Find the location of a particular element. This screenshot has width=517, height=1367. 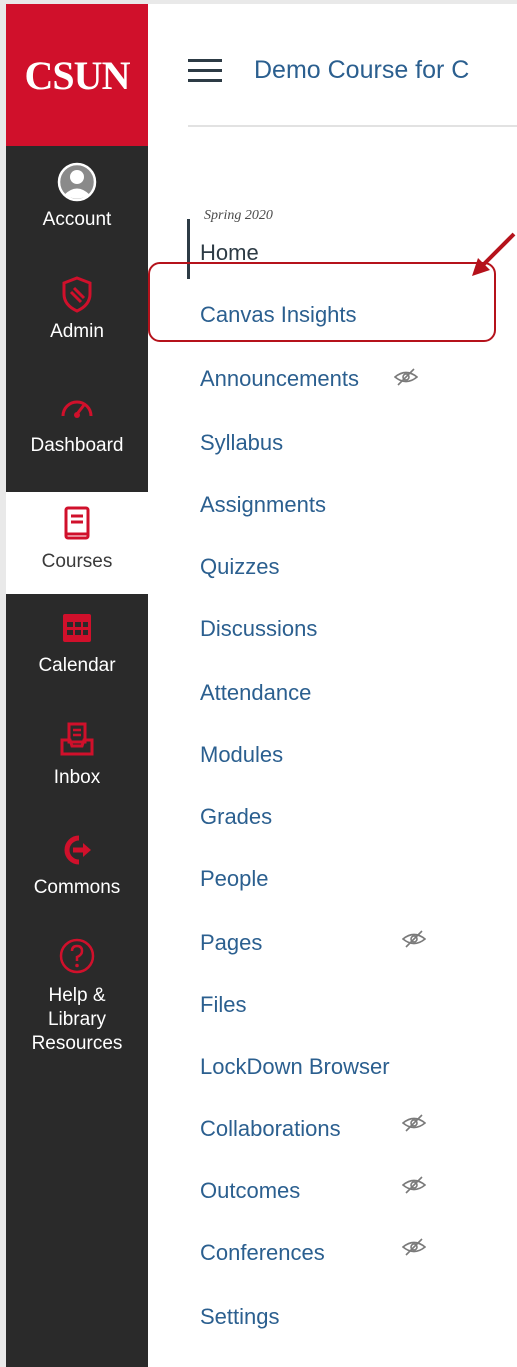

course-nav-announcements: Announcements is located at coordinates (279, 379).